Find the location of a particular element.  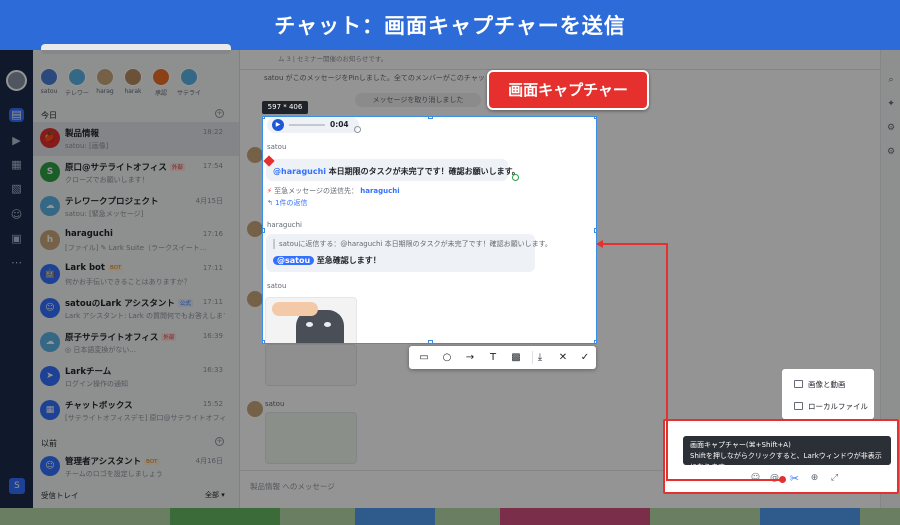

image-icon is located at coordinates (798, 384).